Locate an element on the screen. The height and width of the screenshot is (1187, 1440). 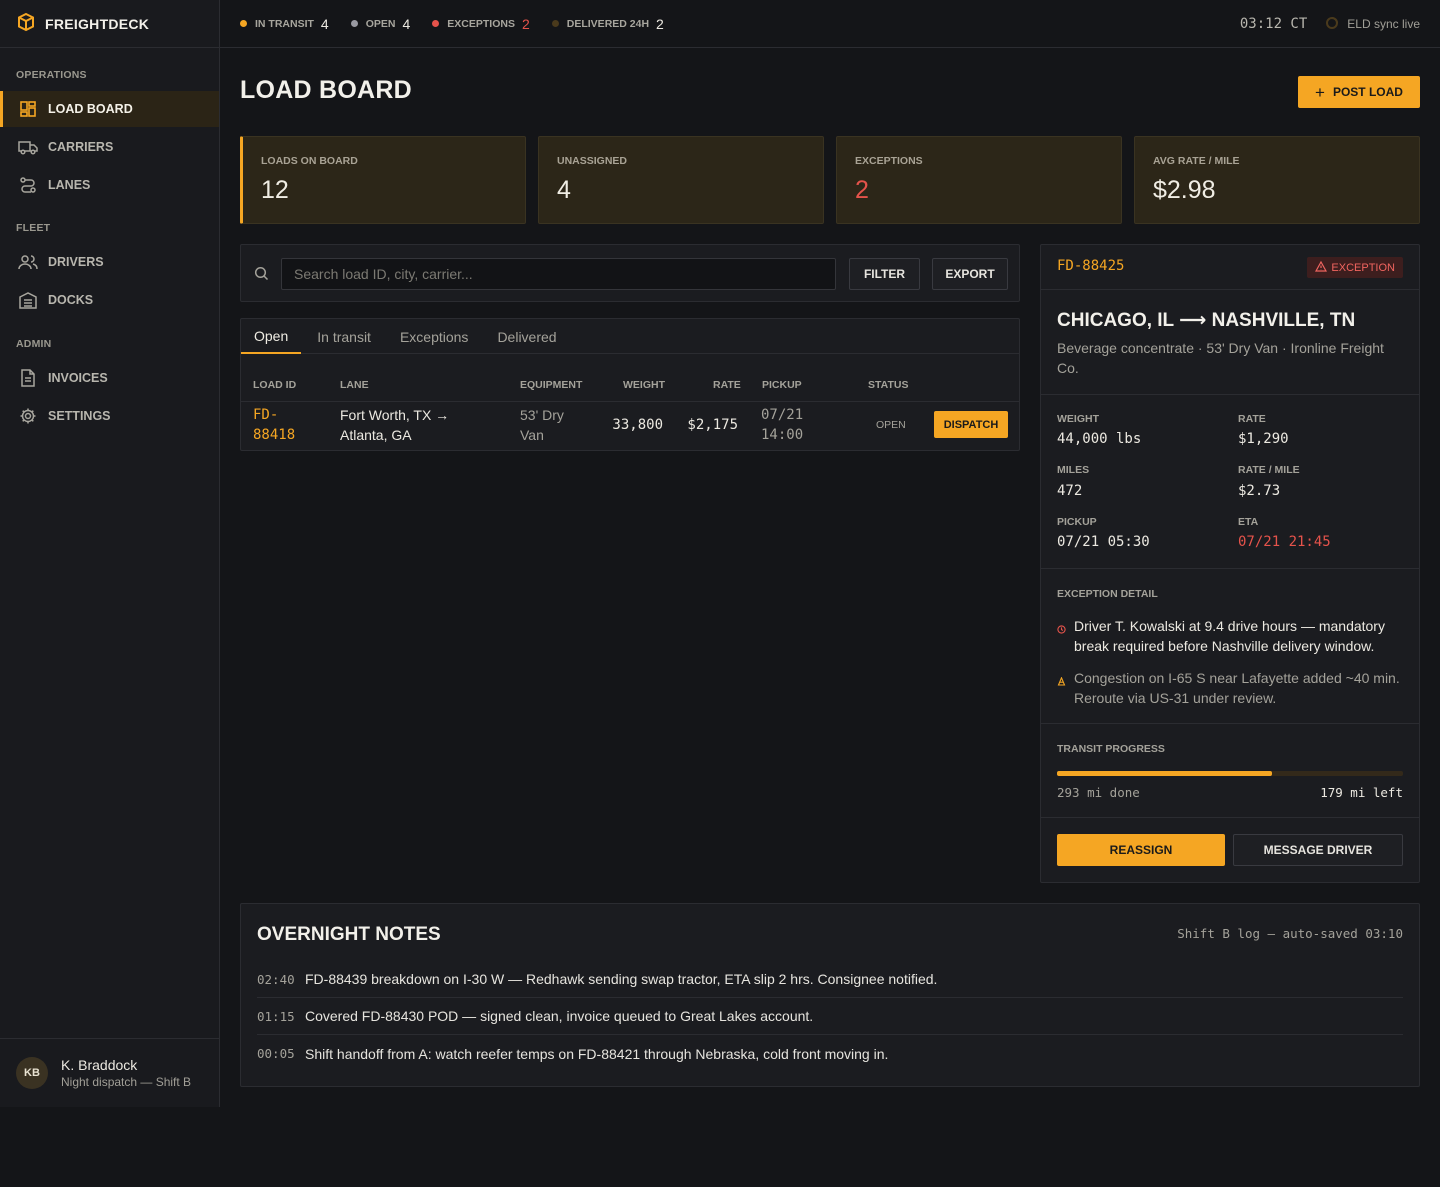
search-input is located at coordinates (558, 274).